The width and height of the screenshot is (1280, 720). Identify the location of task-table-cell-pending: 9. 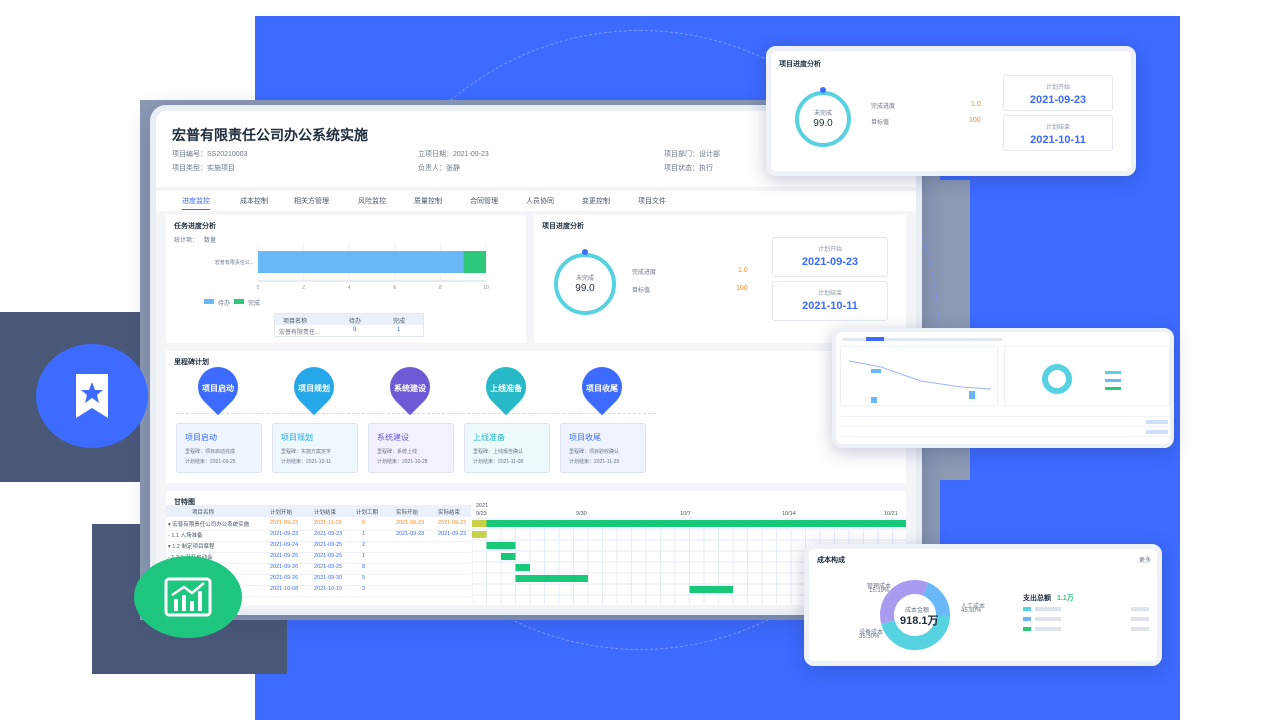
(354, 330).